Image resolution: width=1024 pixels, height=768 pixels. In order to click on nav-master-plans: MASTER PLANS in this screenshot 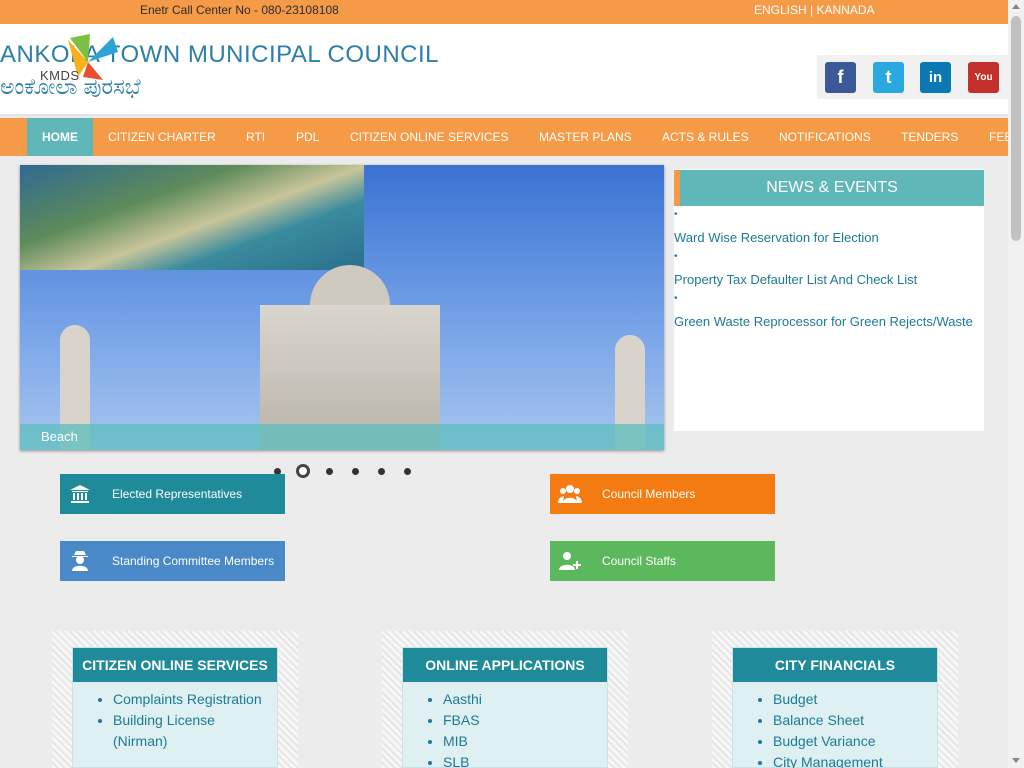, I will do `click(585, 137)`.